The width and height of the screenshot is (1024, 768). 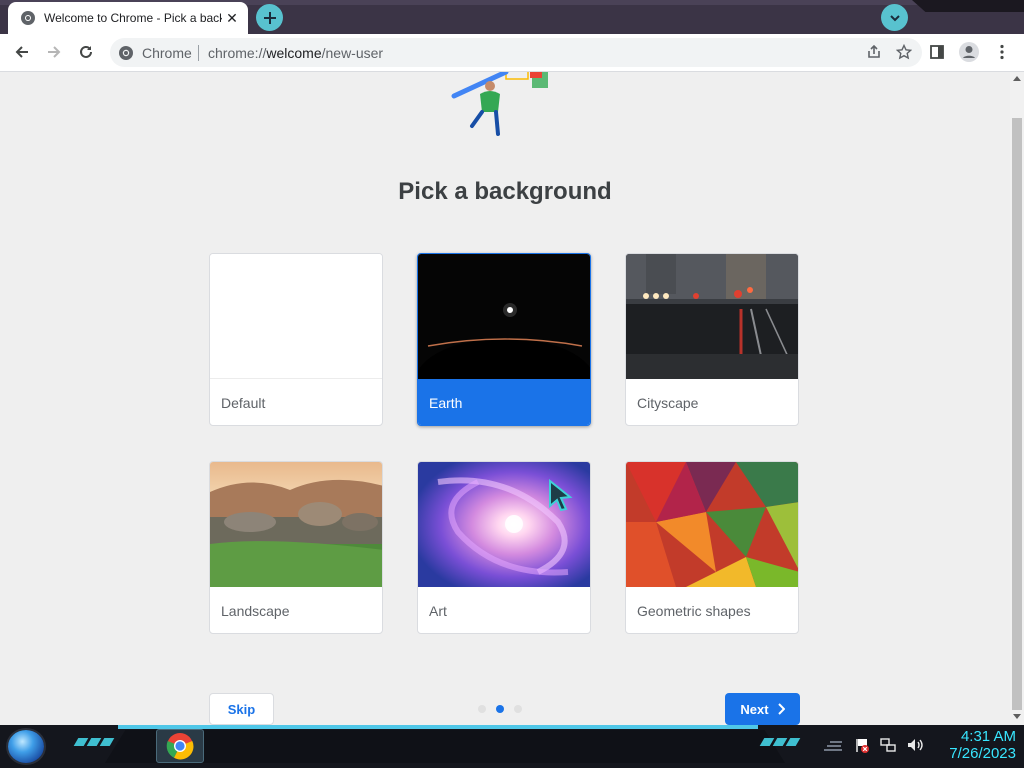 I want to click on landscape-thumbnail, so click(x=296, y=524).